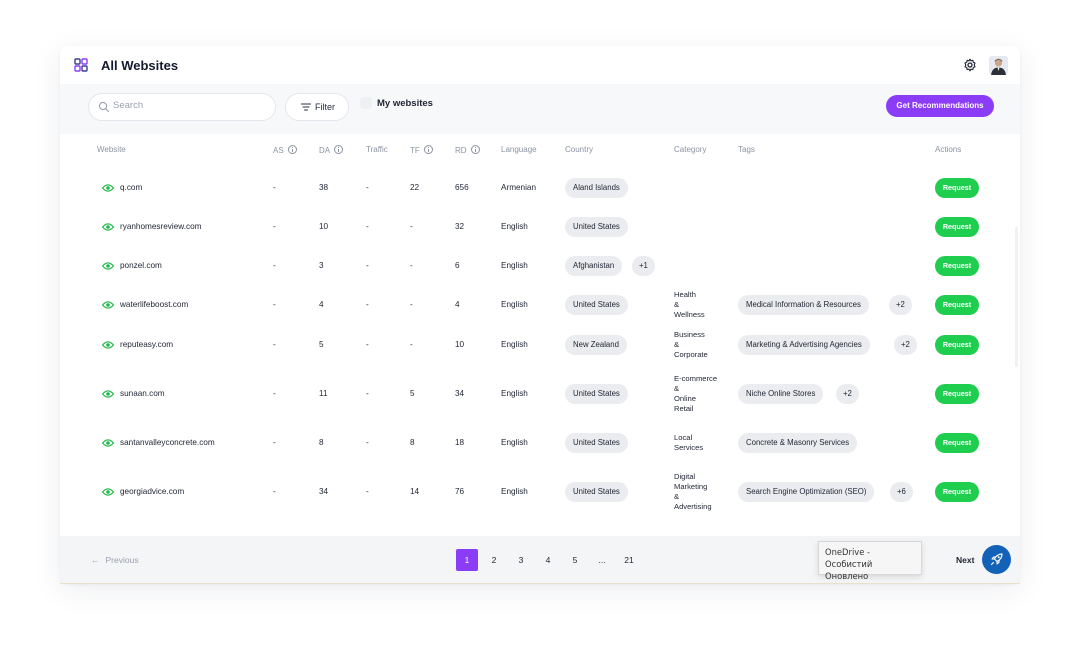 This screenshot has width=1080, height=657. Describe the element at coordinates (323, 393) in the screenshot. I see `da-value: 11` at that location.